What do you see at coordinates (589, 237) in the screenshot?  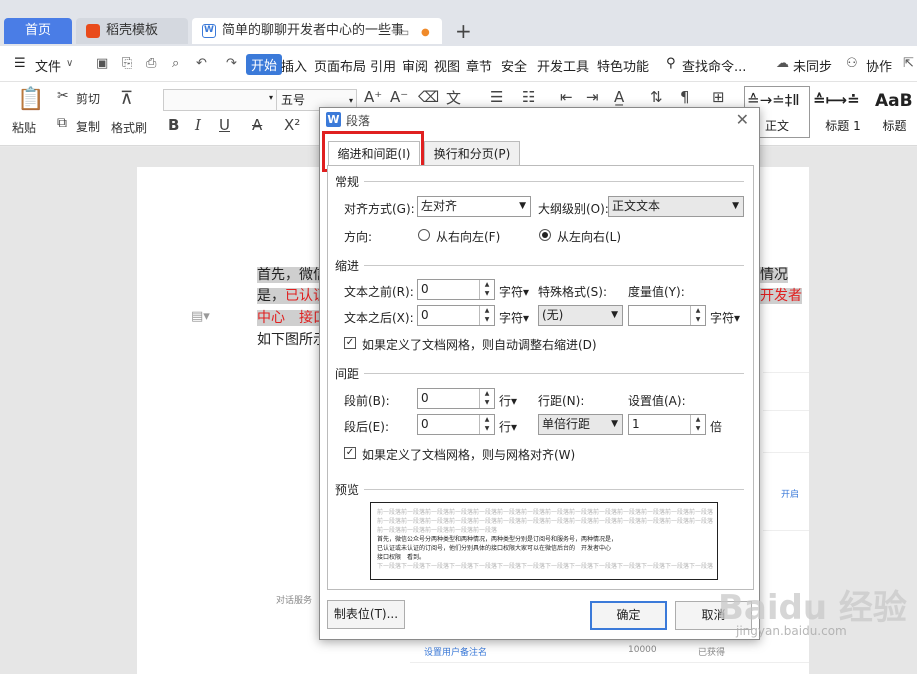 I see `ltr-label: 从左向右(L)` at bounding box center [589, 237].